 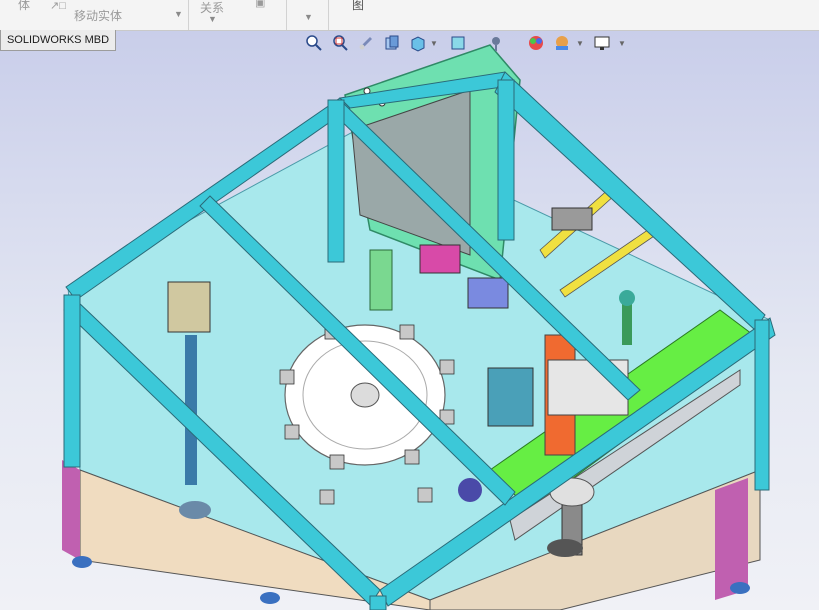 What do you see at coordinates (358, 6) in the screenshot?
I see `drawing-command: 图` at bounding box center [358, 6].